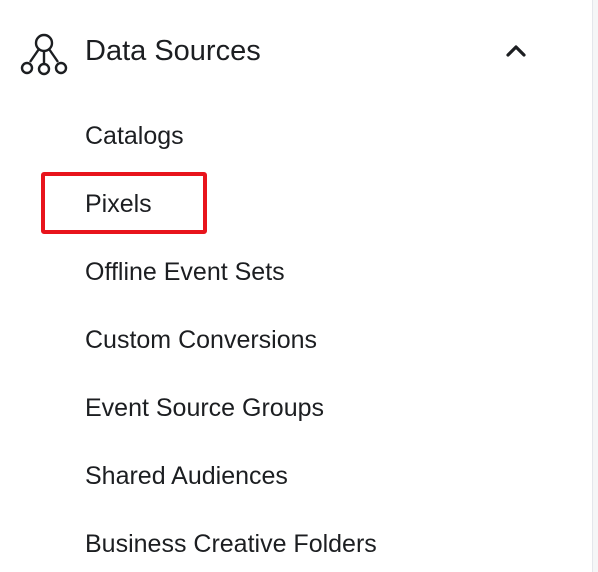 The height and width of the screenshot is (572, 598). What do you see at coordinates (118, 204) in the screenshot?
I see `menu-item-pixels: Pixels` at bounding box center [118, 204].